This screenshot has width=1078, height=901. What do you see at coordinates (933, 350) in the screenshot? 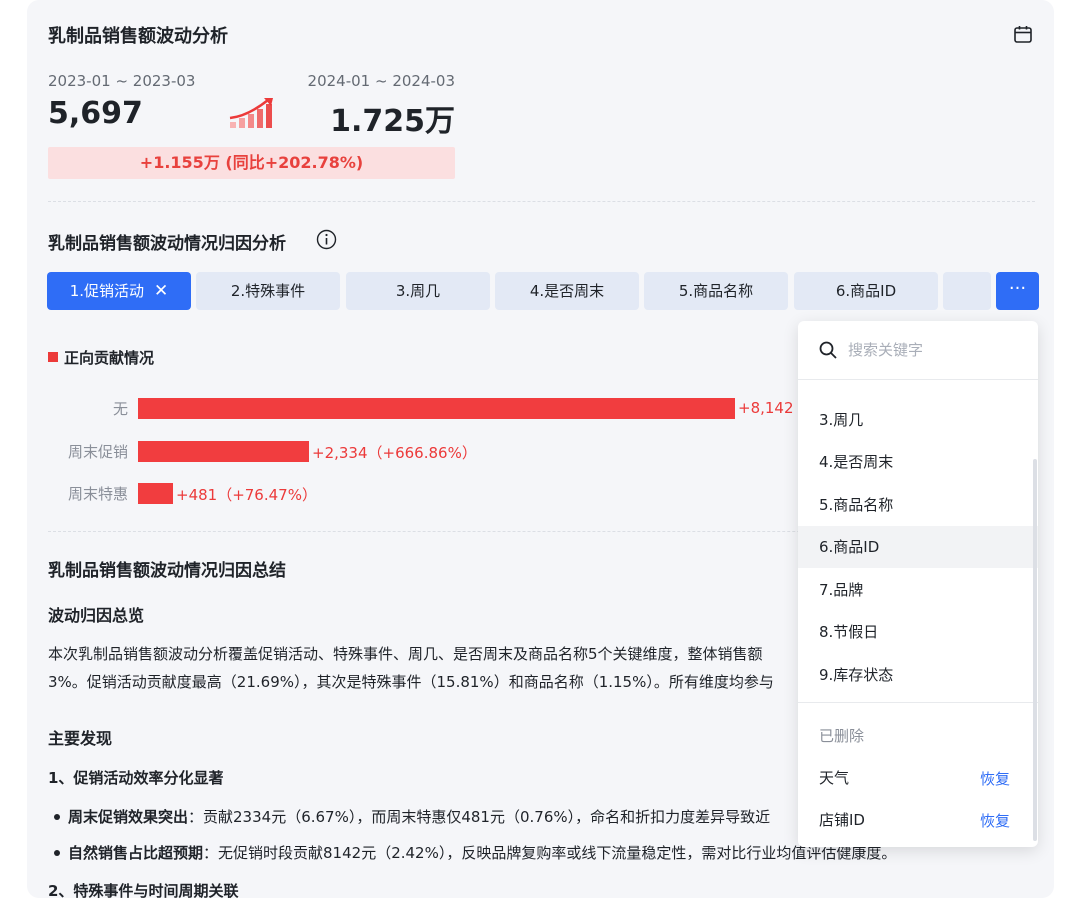
I see `search-input` at bounding box center [933, 350].